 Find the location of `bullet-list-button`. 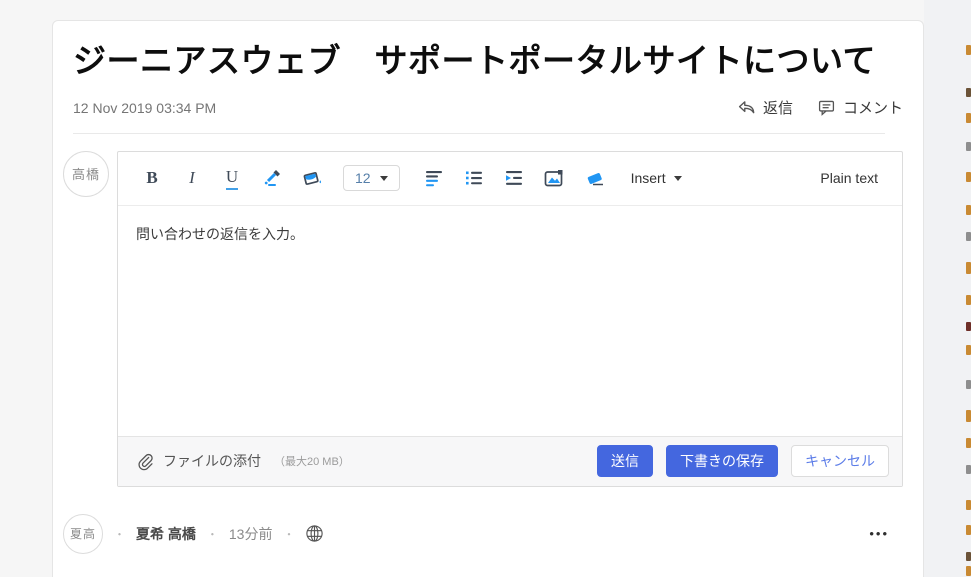

bullet-list-button is located at coordinates (474, 178).